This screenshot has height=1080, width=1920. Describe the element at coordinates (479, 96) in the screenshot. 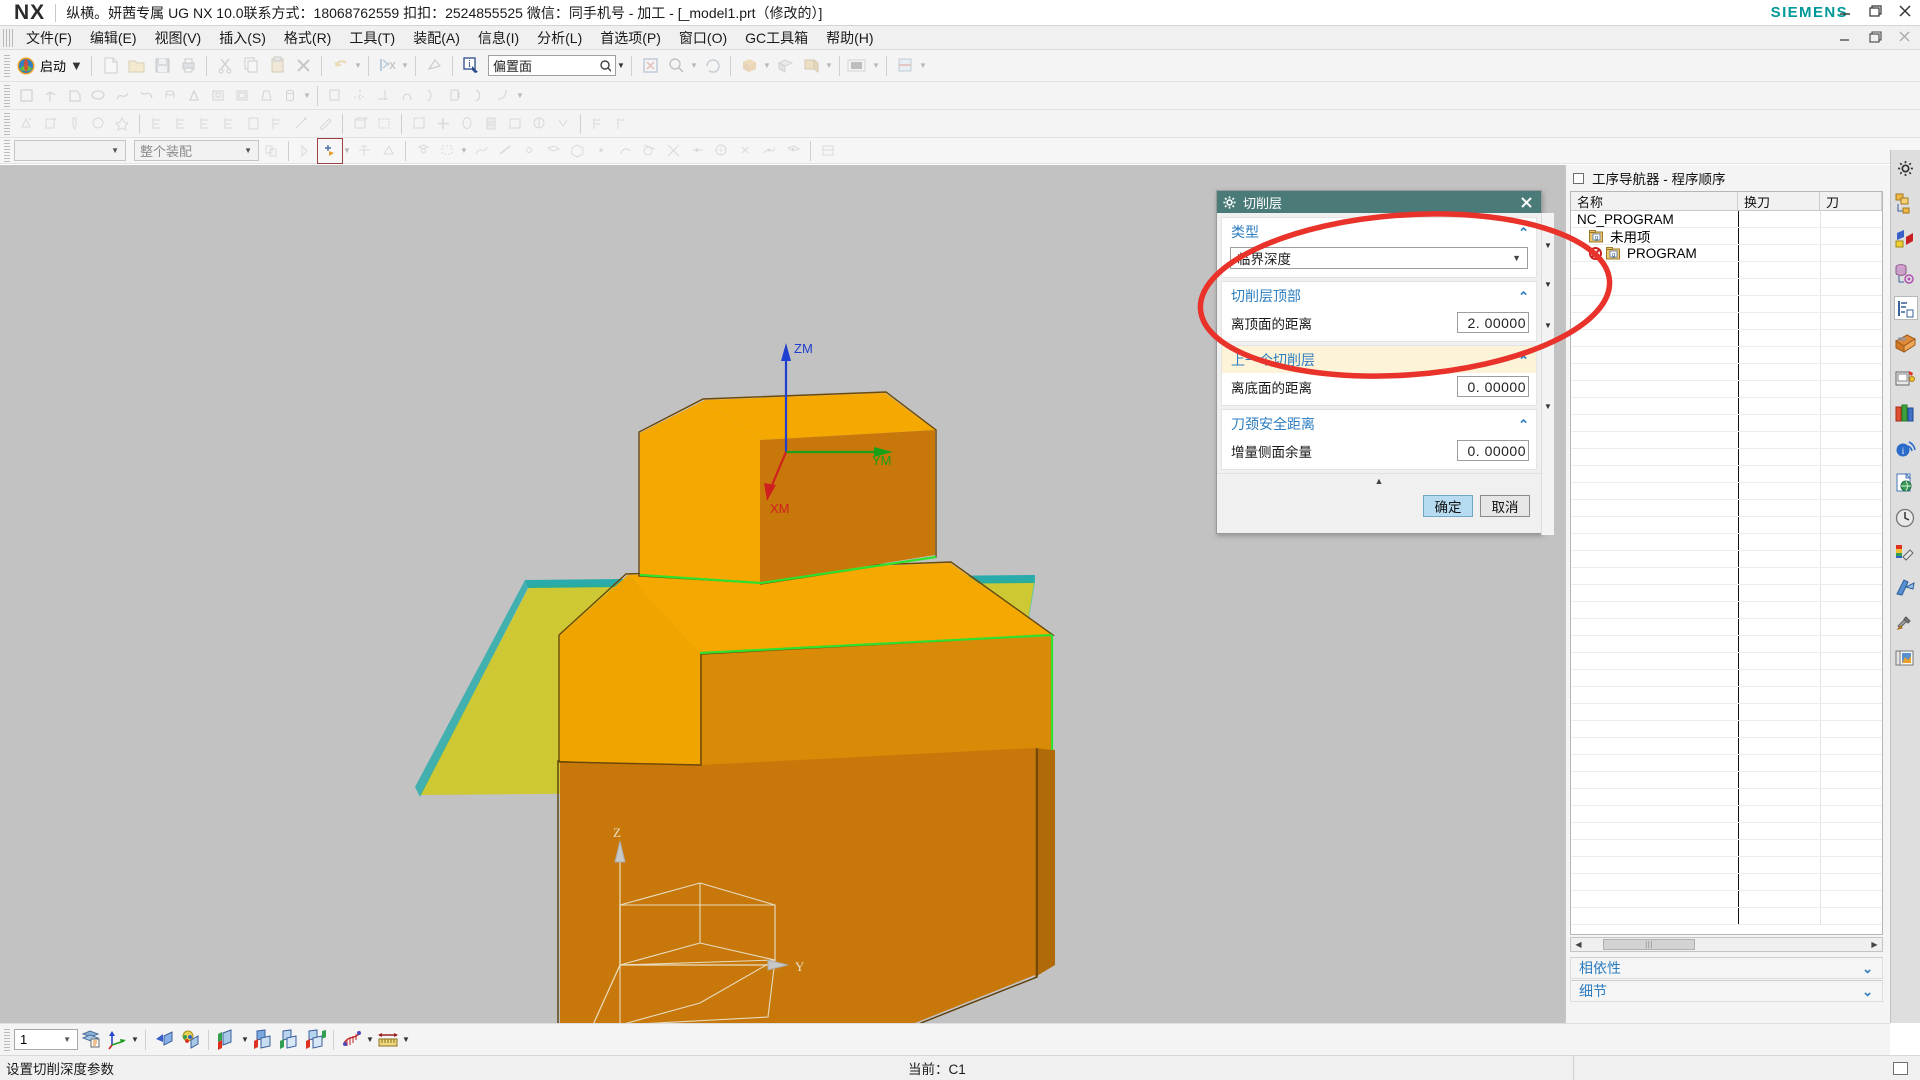

I see `patch-icon` at that location.